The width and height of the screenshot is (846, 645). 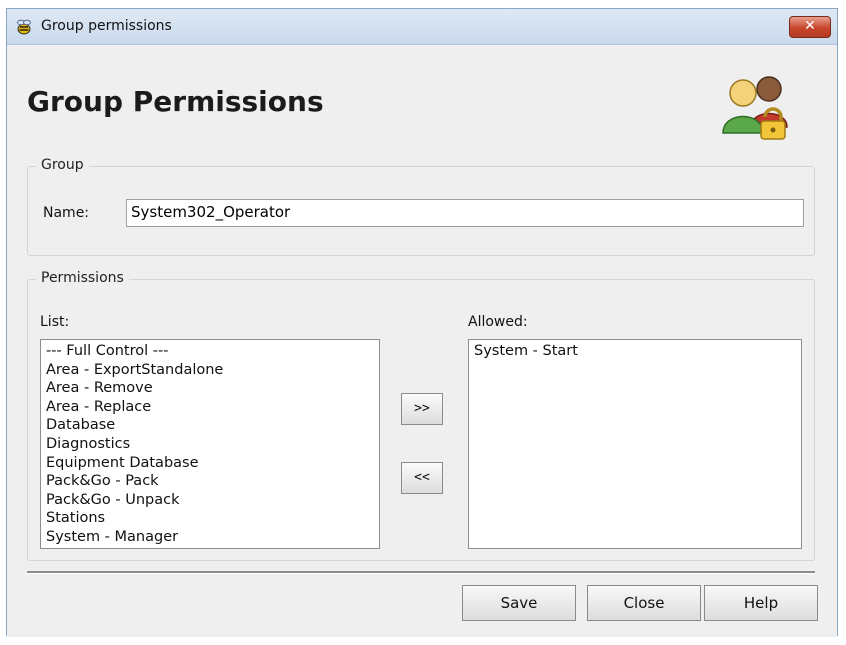 What do you see at coordinates (635, 351) in the screenshot?
I see `list-item: System - Start` at bounding box center [635, 351].